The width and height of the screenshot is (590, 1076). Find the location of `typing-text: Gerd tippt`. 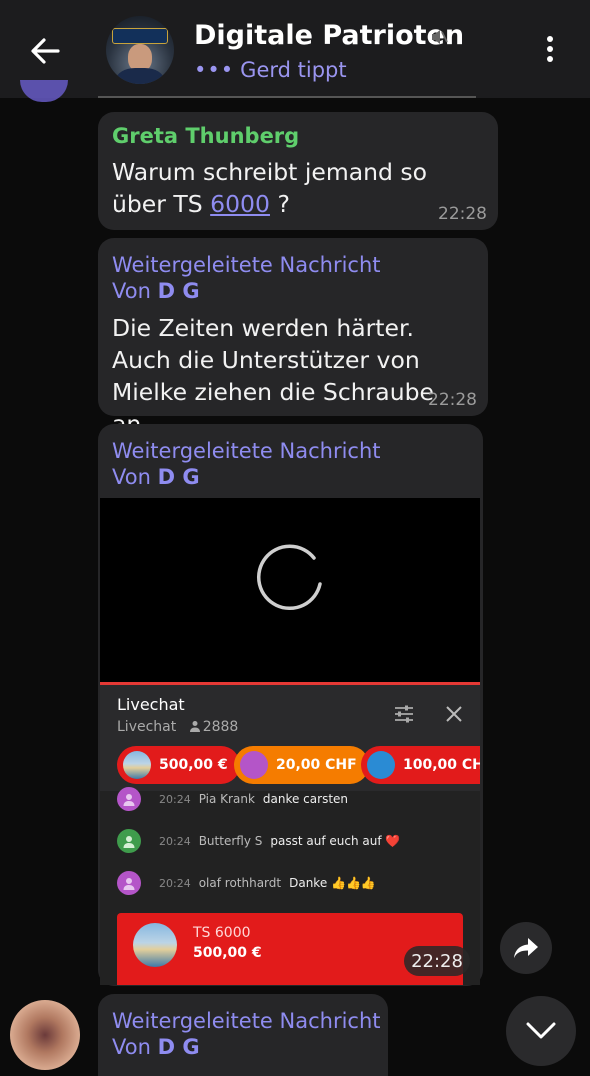

typing-text: Gerd tippt is located at coordinates (293, 70).